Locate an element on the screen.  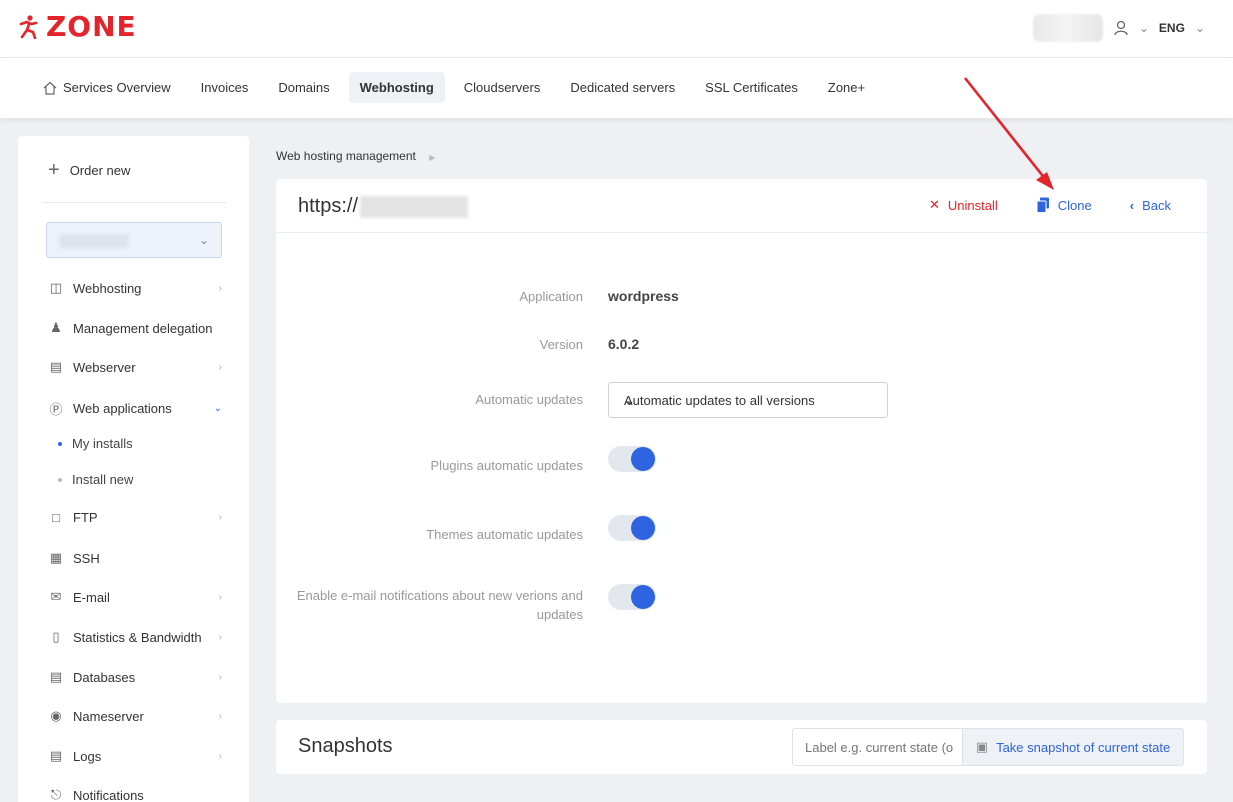
nav-domains: Domains is located at coordinates (303, 87).